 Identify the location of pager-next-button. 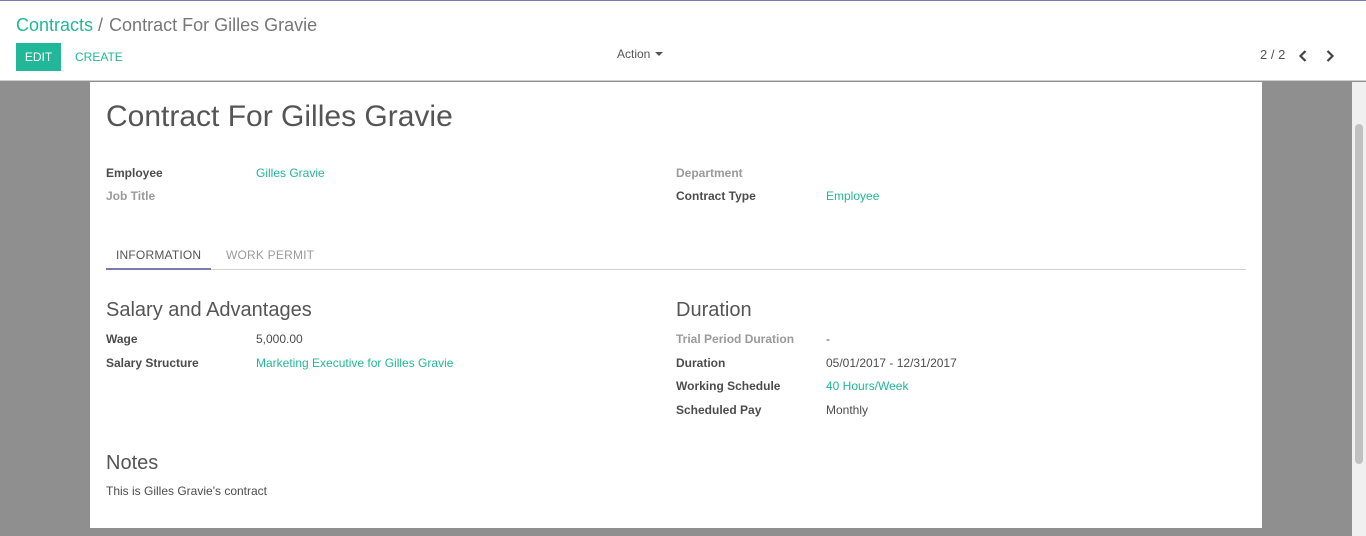
(1330, 56).